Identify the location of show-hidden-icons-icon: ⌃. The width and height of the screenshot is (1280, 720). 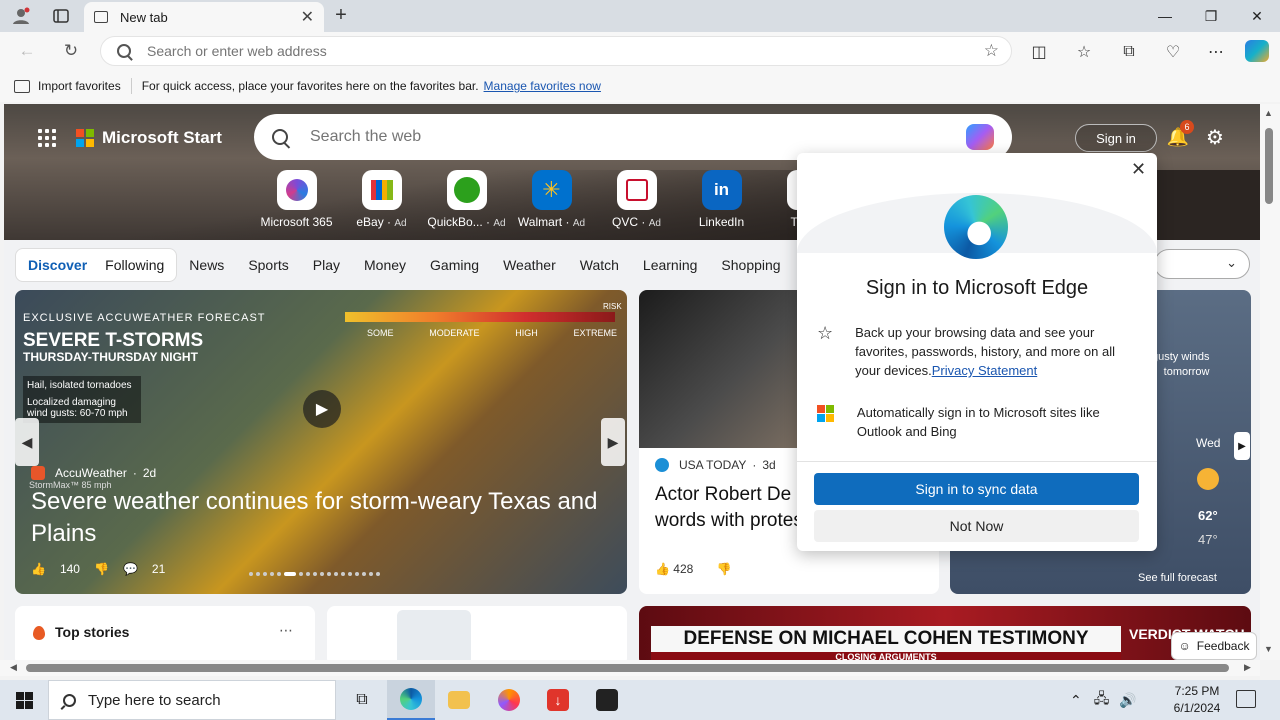
(1076, 700).